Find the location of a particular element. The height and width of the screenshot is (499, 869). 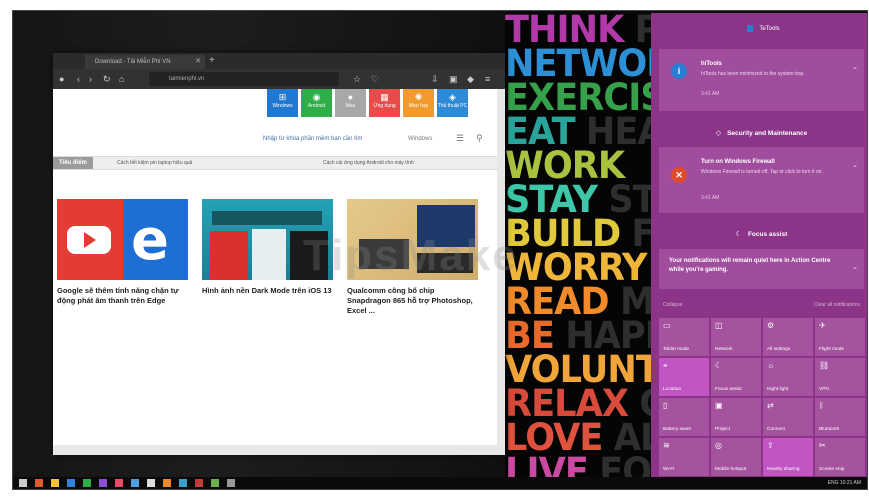

quick-action-tile: ⇪ Nearby sharing is located at coordinates (788, 457).